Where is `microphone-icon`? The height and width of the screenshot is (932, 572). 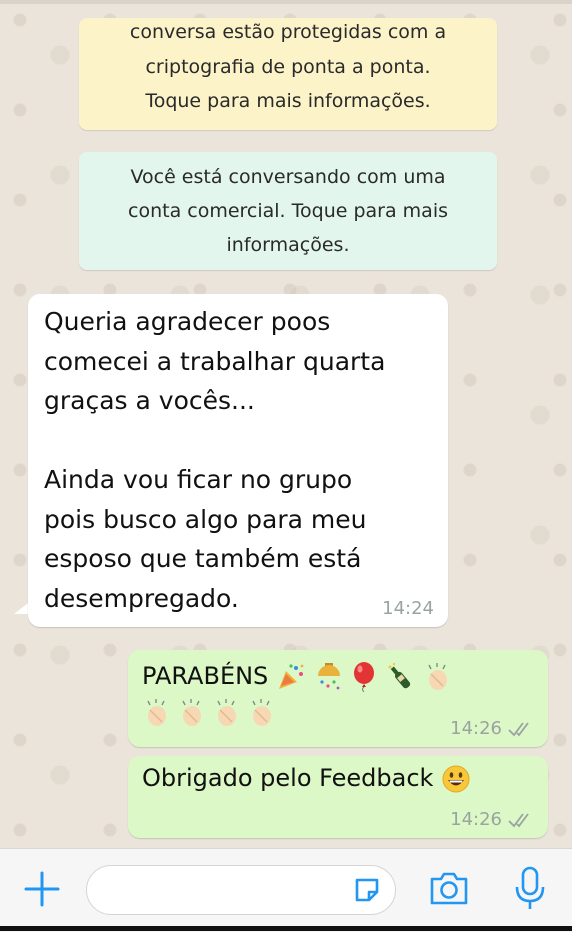
microphone-icon is located at coordinates (530, 889).